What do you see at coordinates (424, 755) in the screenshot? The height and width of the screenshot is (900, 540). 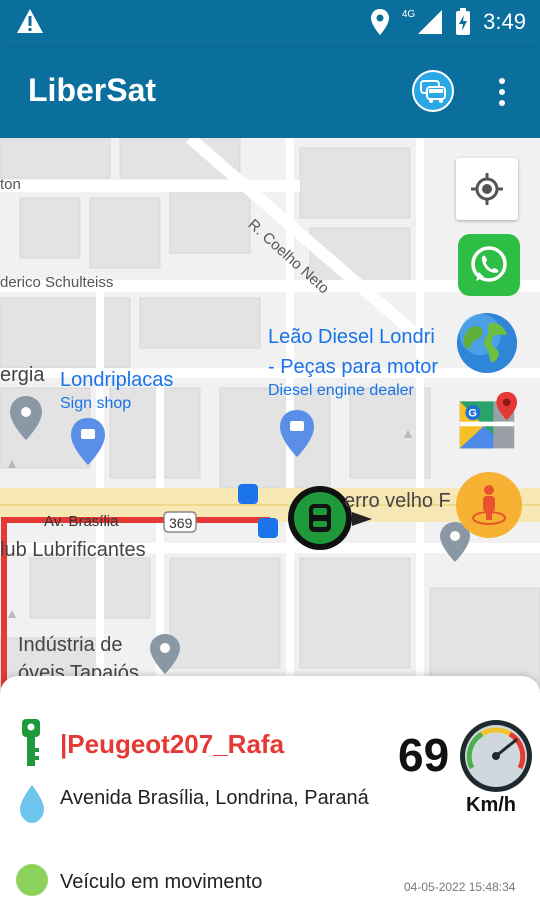 I see `speed-value: 69` at bounding box center [424, 755].